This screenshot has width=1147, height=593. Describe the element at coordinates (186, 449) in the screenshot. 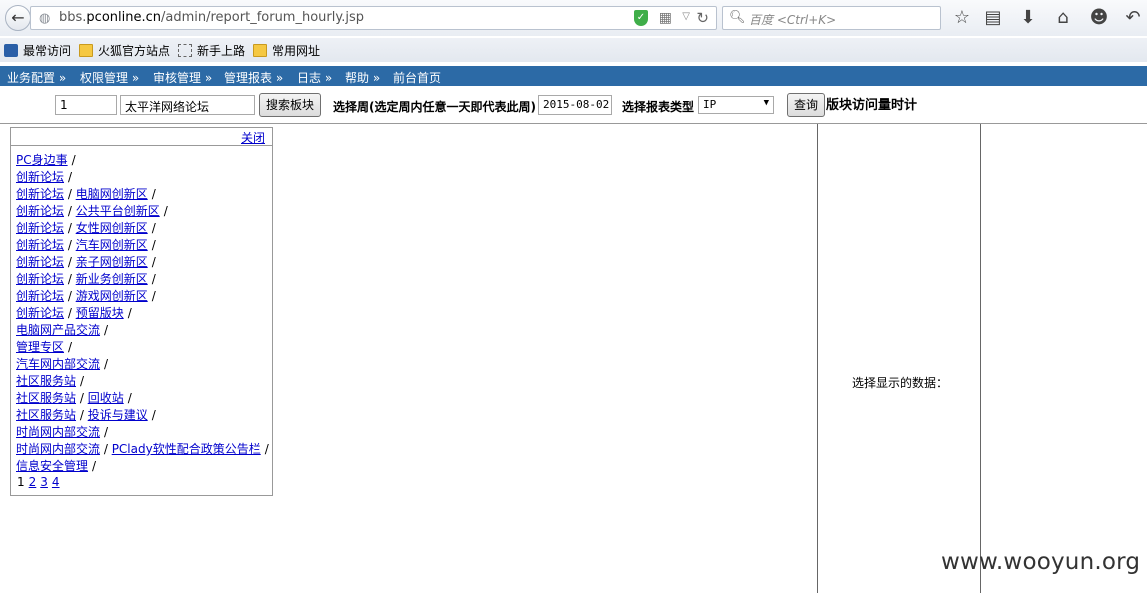

I see `forum-child-link: PClady软性配合政策公告栏` at that location.